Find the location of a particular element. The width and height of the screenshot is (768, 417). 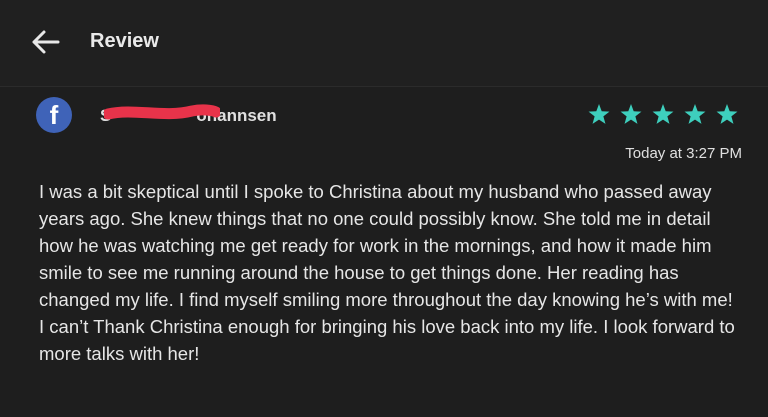

divider is located at coordinates (384, 86).